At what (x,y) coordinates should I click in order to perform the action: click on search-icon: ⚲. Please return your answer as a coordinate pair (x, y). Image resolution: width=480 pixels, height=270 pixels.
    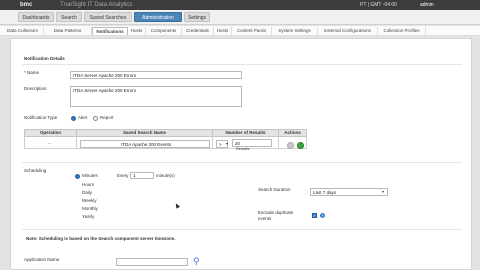
    Looking at the image, I should click on (196, 261).